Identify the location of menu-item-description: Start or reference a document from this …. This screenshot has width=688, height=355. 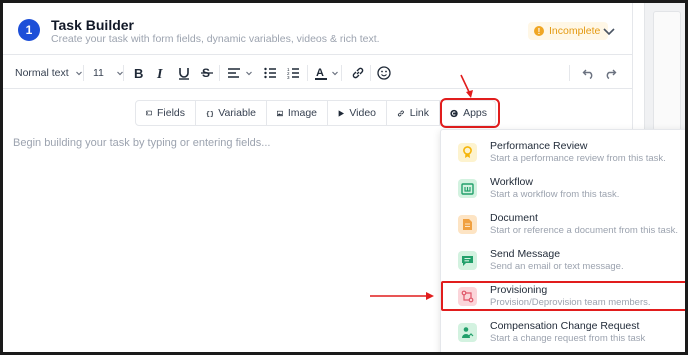
(584, 230).